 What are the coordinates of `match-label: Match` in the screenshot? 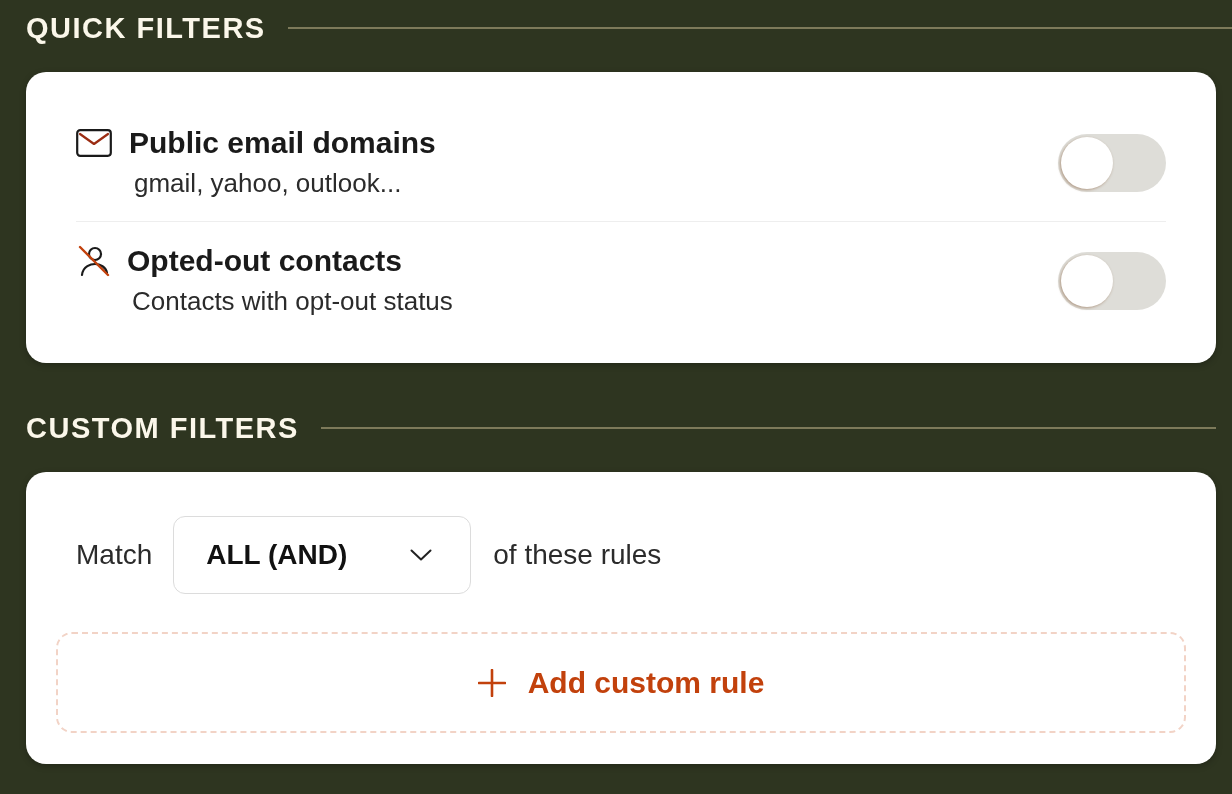 It's located at (114, 555).